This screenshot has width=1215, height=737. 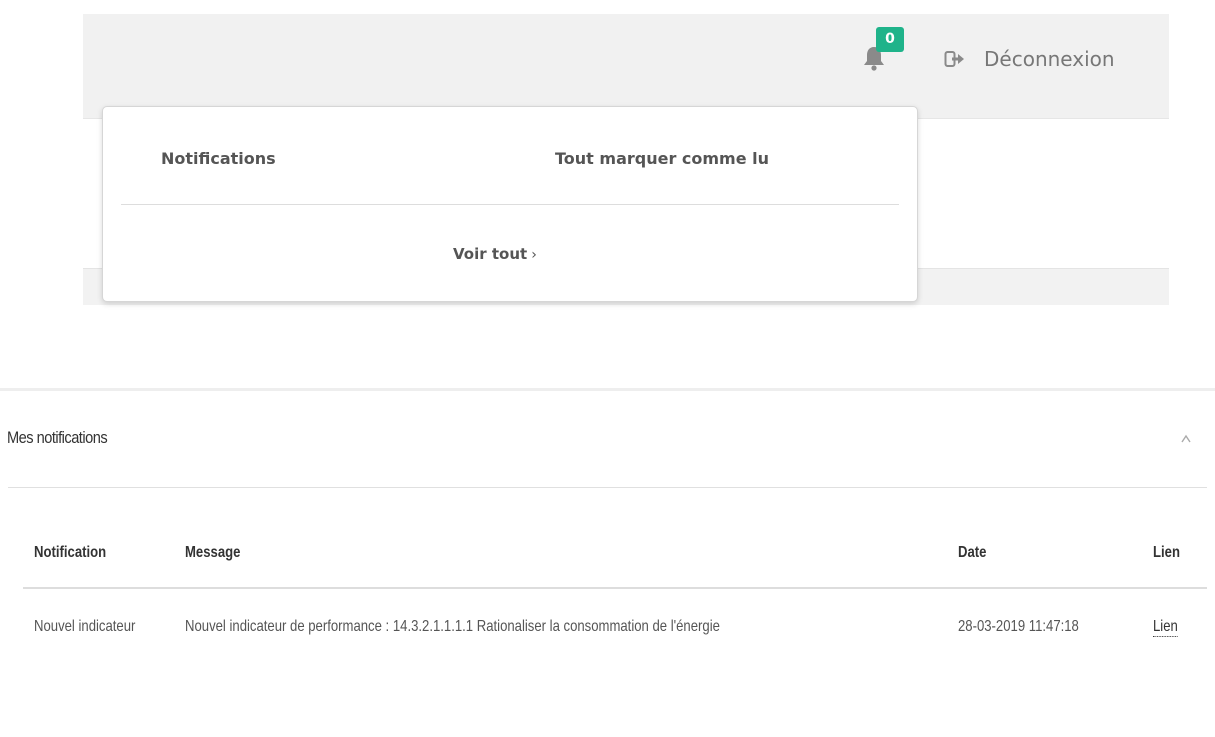 I want to click on logout-icon, so click(x=954, y=59).